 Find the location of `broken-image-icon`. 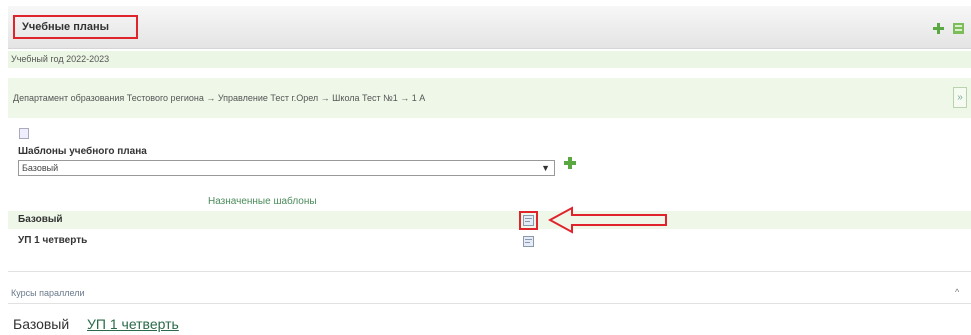

broken-image-icon is located at coordinates (24, 133).